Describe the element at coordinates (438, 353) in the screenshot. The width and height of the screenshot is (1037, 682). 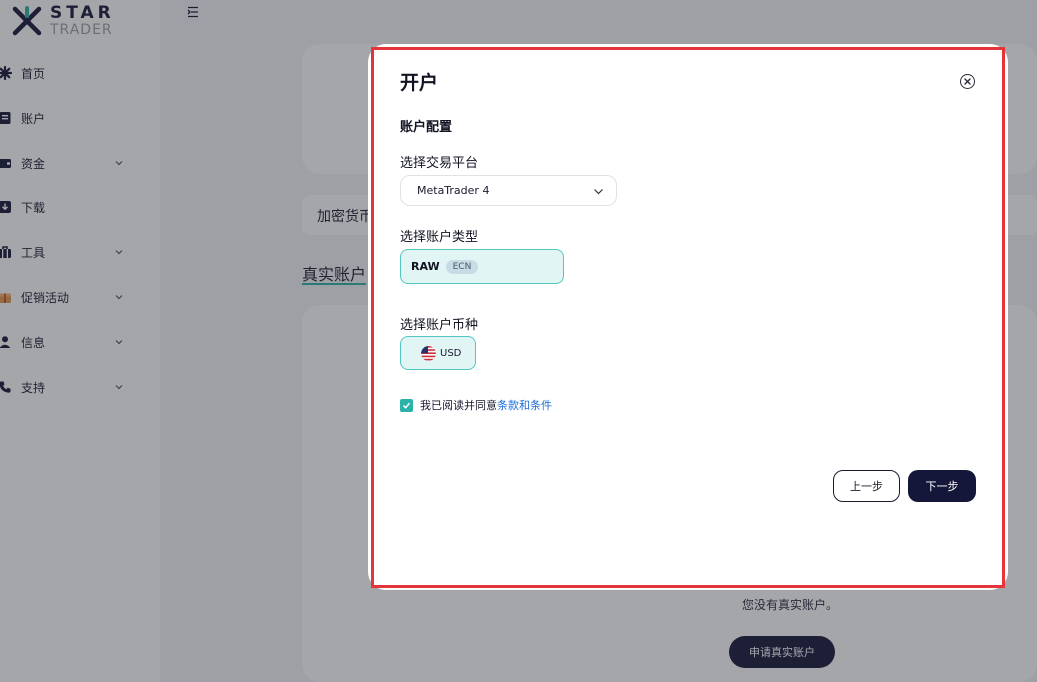
I see `currency-option-usd: USD` at that location.